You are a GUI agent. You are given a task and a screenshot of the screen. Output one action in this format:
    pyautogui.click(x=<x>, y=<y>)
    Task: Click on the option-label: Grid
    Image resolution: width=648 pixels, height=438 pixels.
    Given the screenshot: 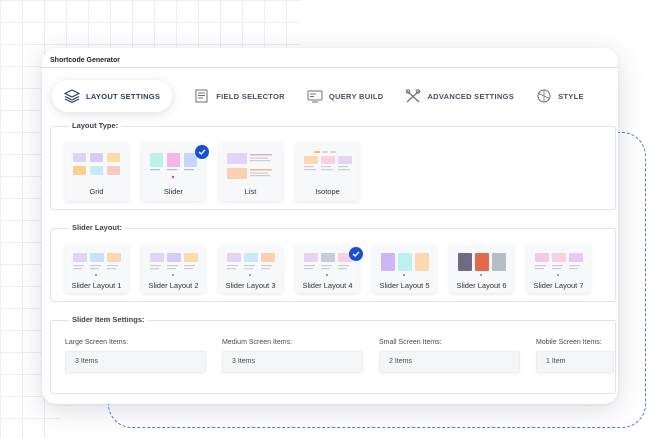 What is the action you would take?
    pyautogui.click(x=96, y=191)
    